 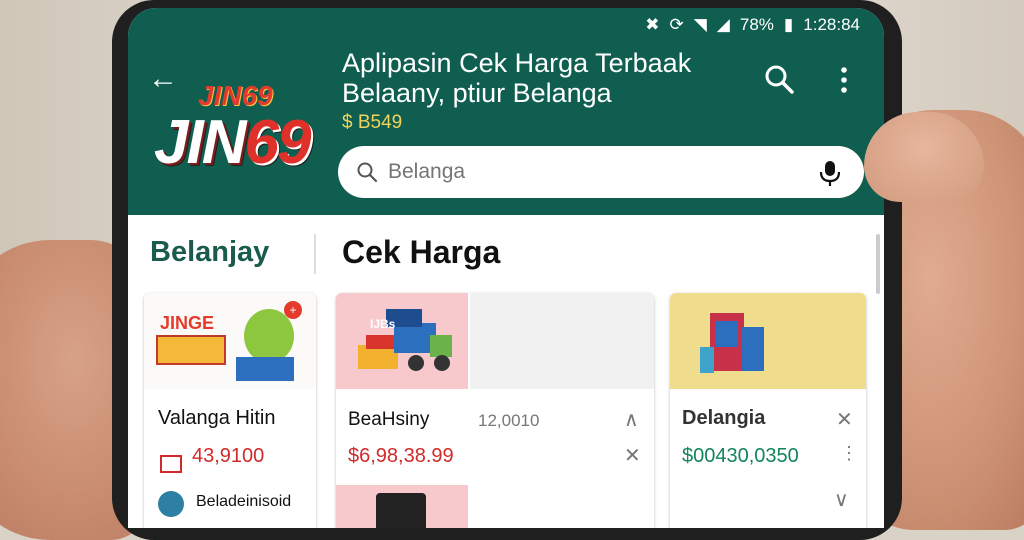 What do you see at coordinates (187, 323) in the screenshot?
I see `thumbnail-logo: JINGE` at bounding box center [187, 323].